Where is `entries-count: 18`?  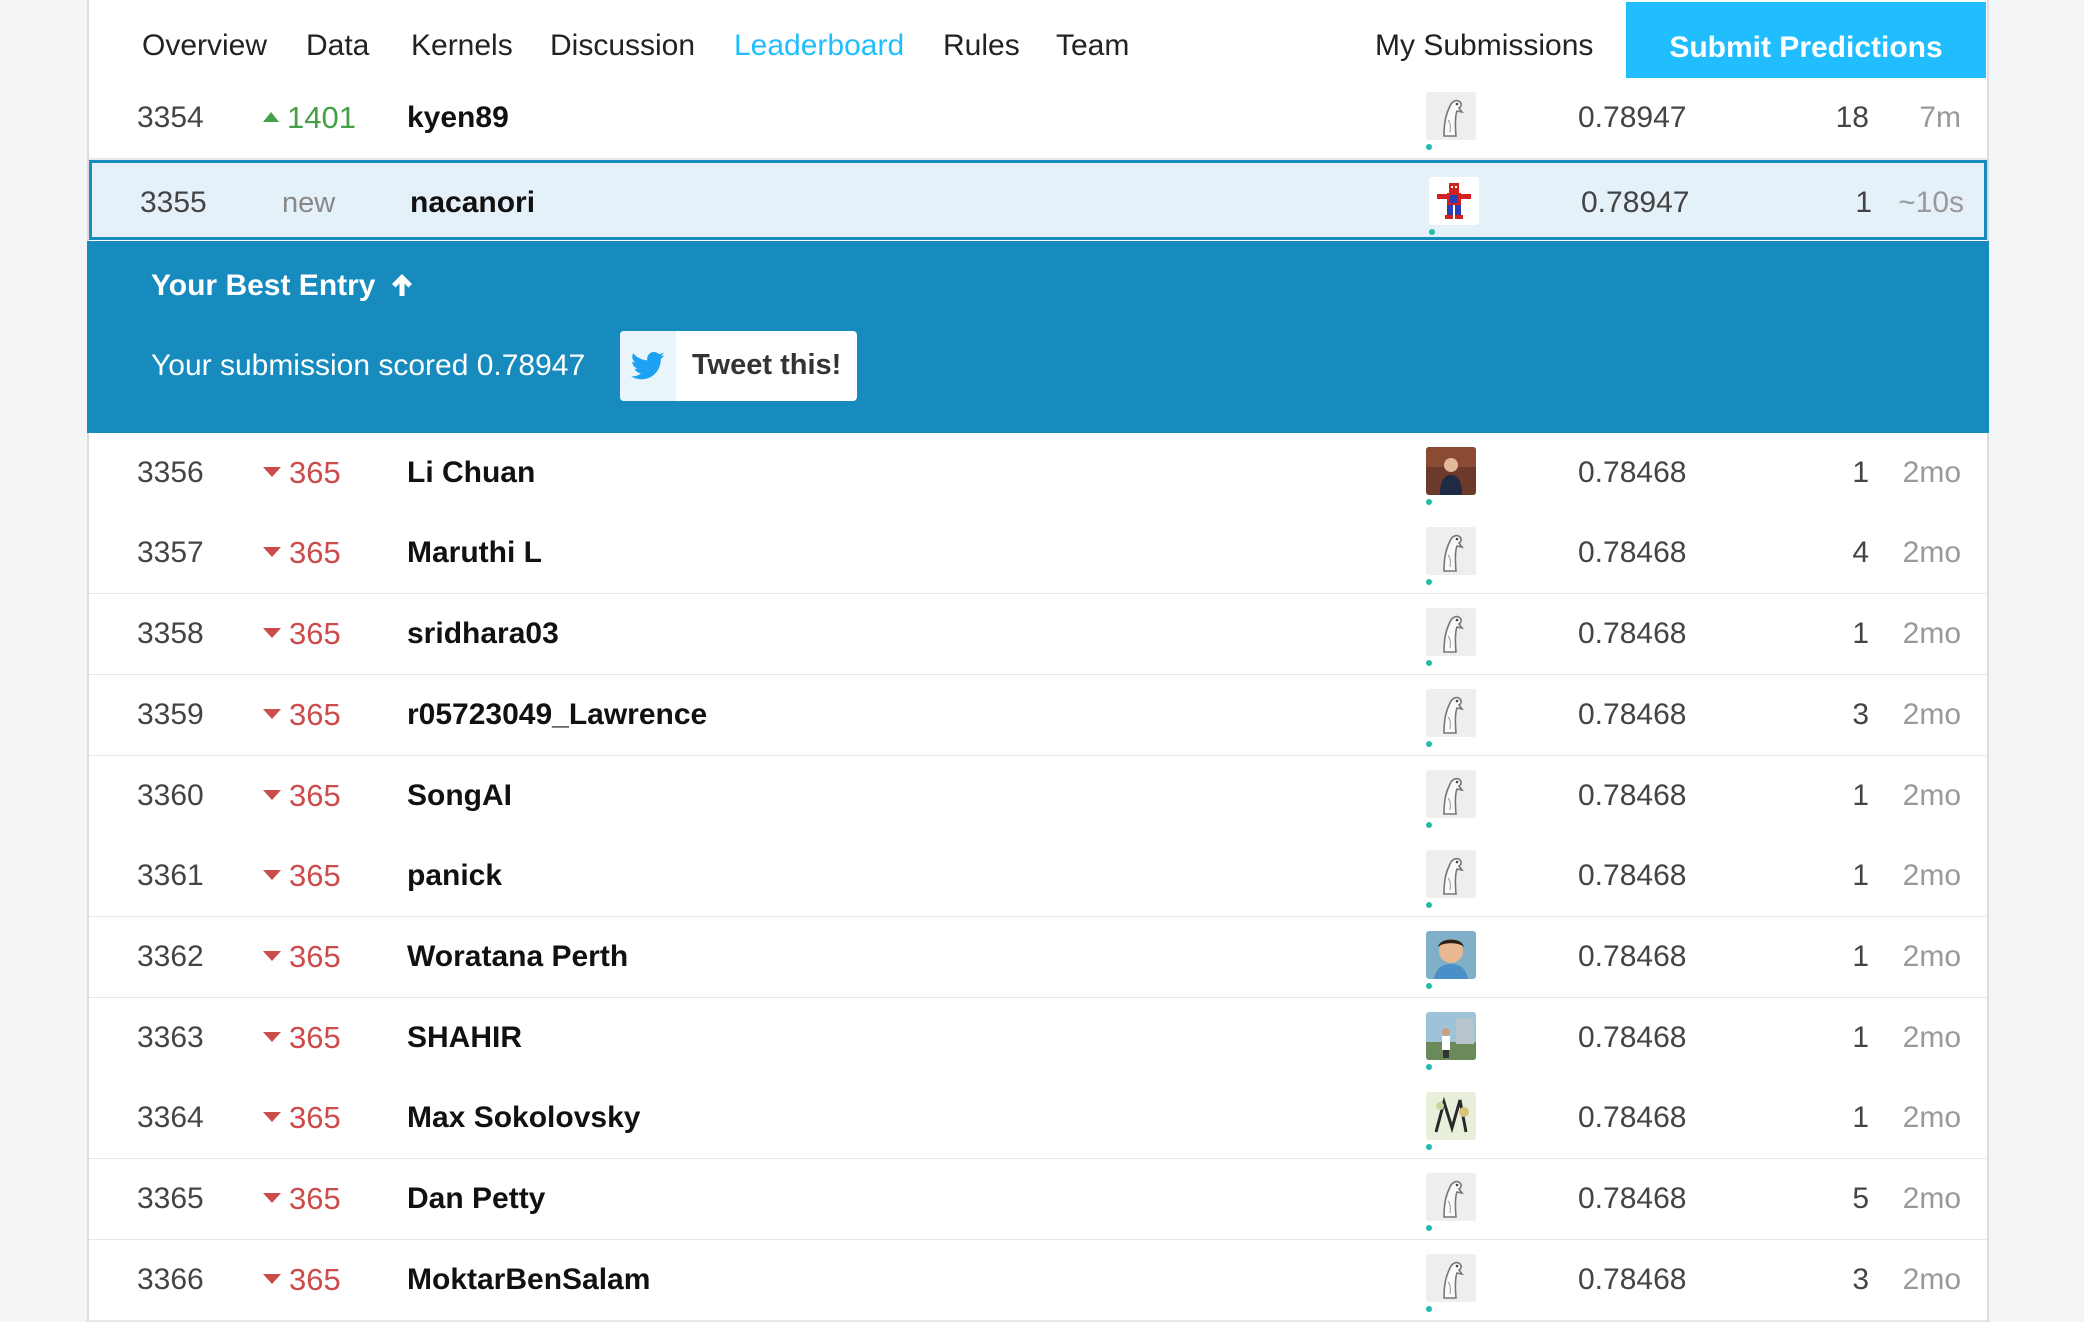
entries-count: 18 is located at coordinates (1852, 117).